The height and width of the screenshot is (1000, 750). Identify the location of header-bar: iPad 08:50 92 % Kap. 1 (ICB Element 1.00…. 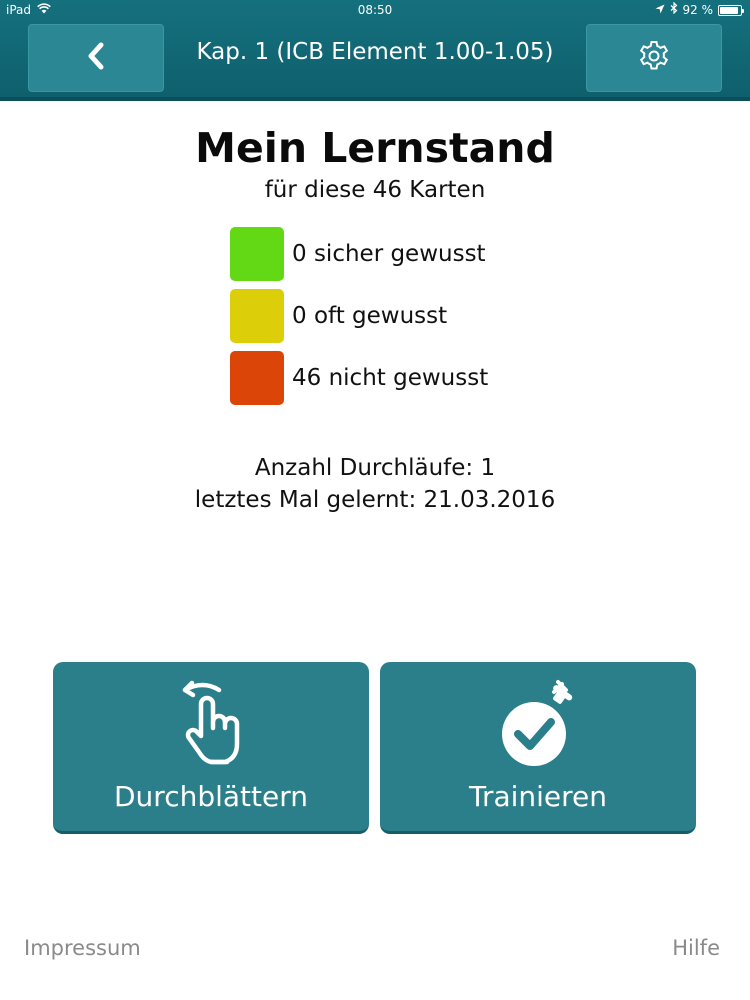
(375, 50).